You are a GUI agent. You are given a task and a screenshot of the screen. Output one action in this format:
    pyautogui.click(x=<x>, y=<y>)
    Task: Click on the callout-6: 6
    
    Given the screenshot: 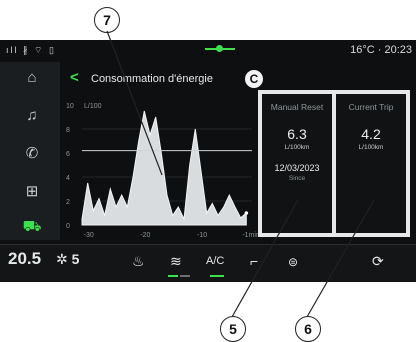 What is the action you would take?
    pyautogui.click(x=308, y=329)
    